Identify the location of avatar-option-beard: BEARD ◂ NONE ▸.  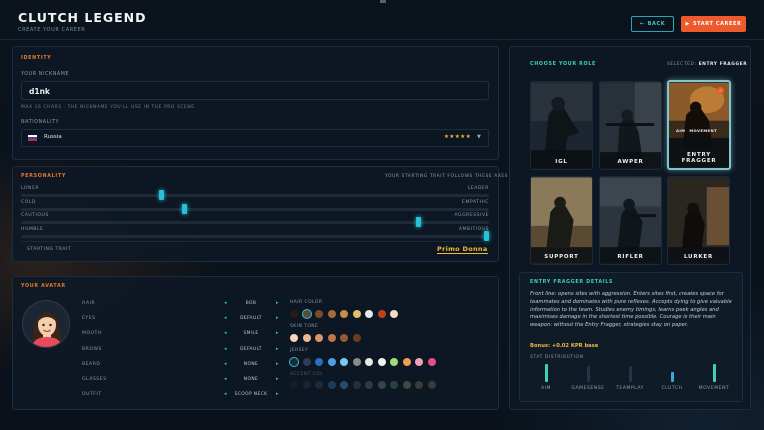
(181, 366).